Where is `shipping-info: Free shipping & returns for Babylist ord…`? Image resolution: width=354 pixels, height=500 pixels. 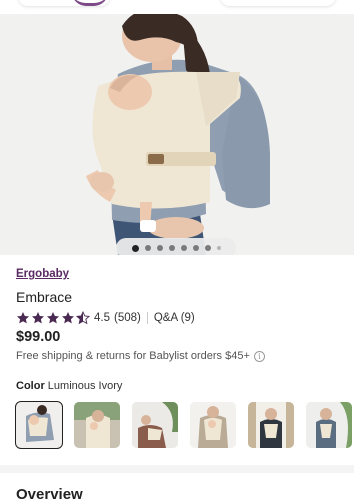 shipping-info: Free shipping & returns for Babylist ord… is located at coordinates (140, 356).